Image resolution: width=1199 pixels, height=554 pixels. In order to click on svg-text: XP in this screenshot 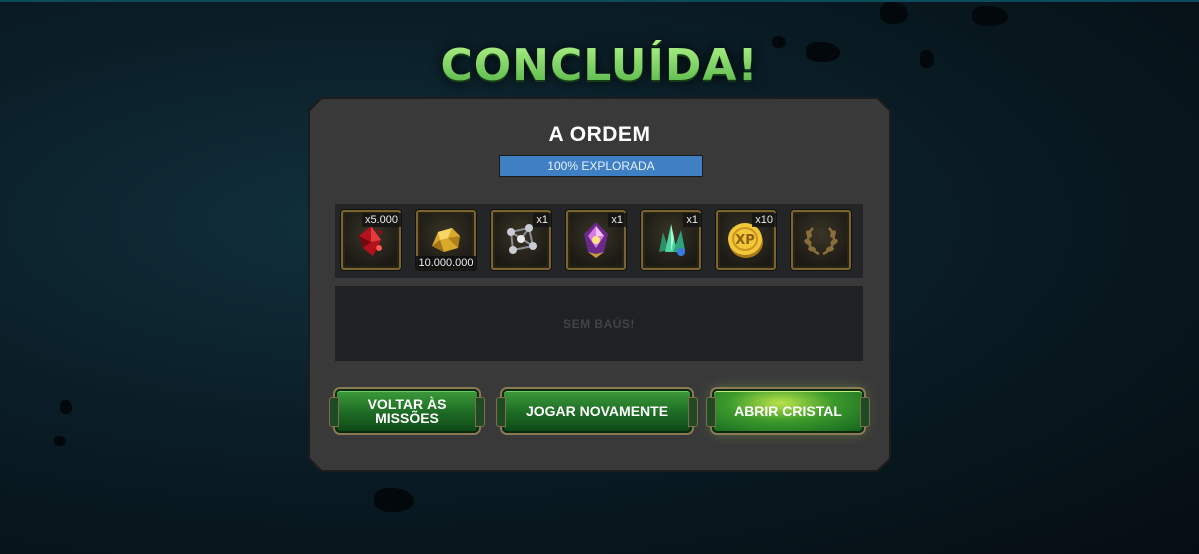, I will do `click(745, 240)`.